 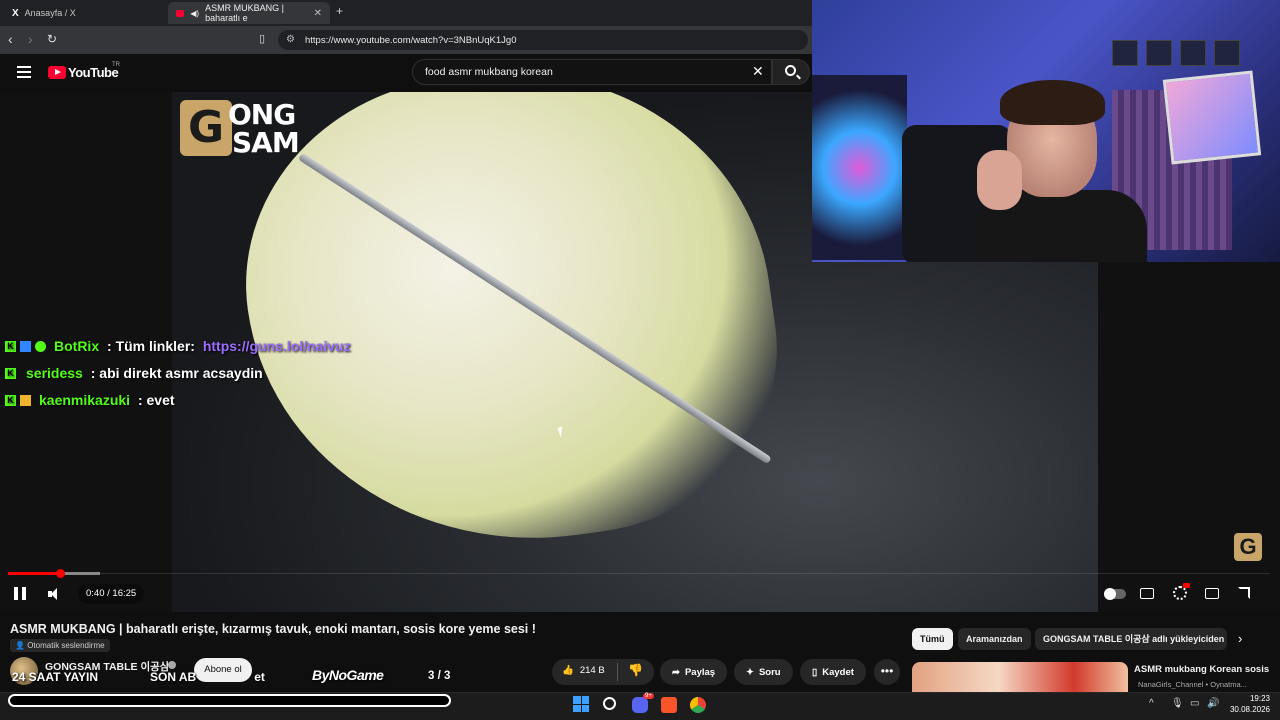 What do you see at coordinates (669, 705) in the screenshot?
I see `brave-icon` at bounding box center [669, 705].